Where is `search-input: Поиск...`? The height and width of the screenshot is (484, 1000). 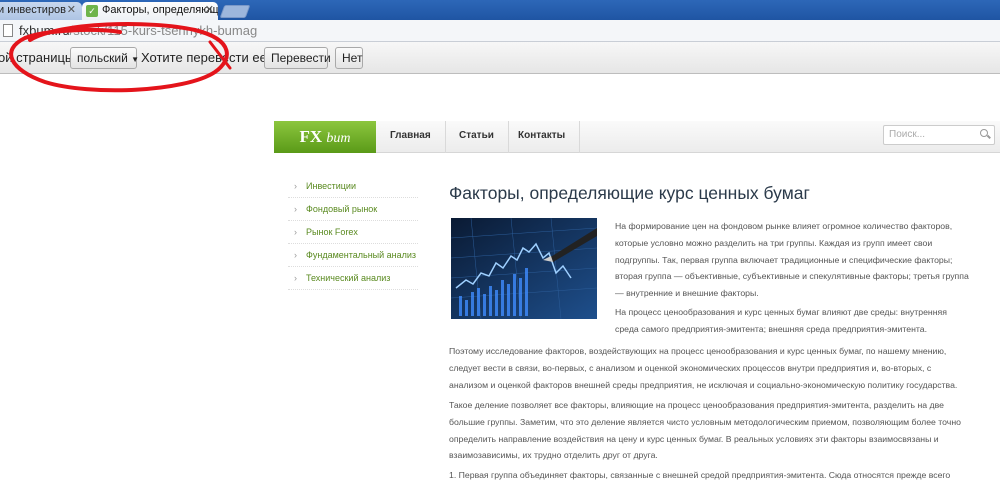 search-input: Поиск... is located at coordinates (939, 135).